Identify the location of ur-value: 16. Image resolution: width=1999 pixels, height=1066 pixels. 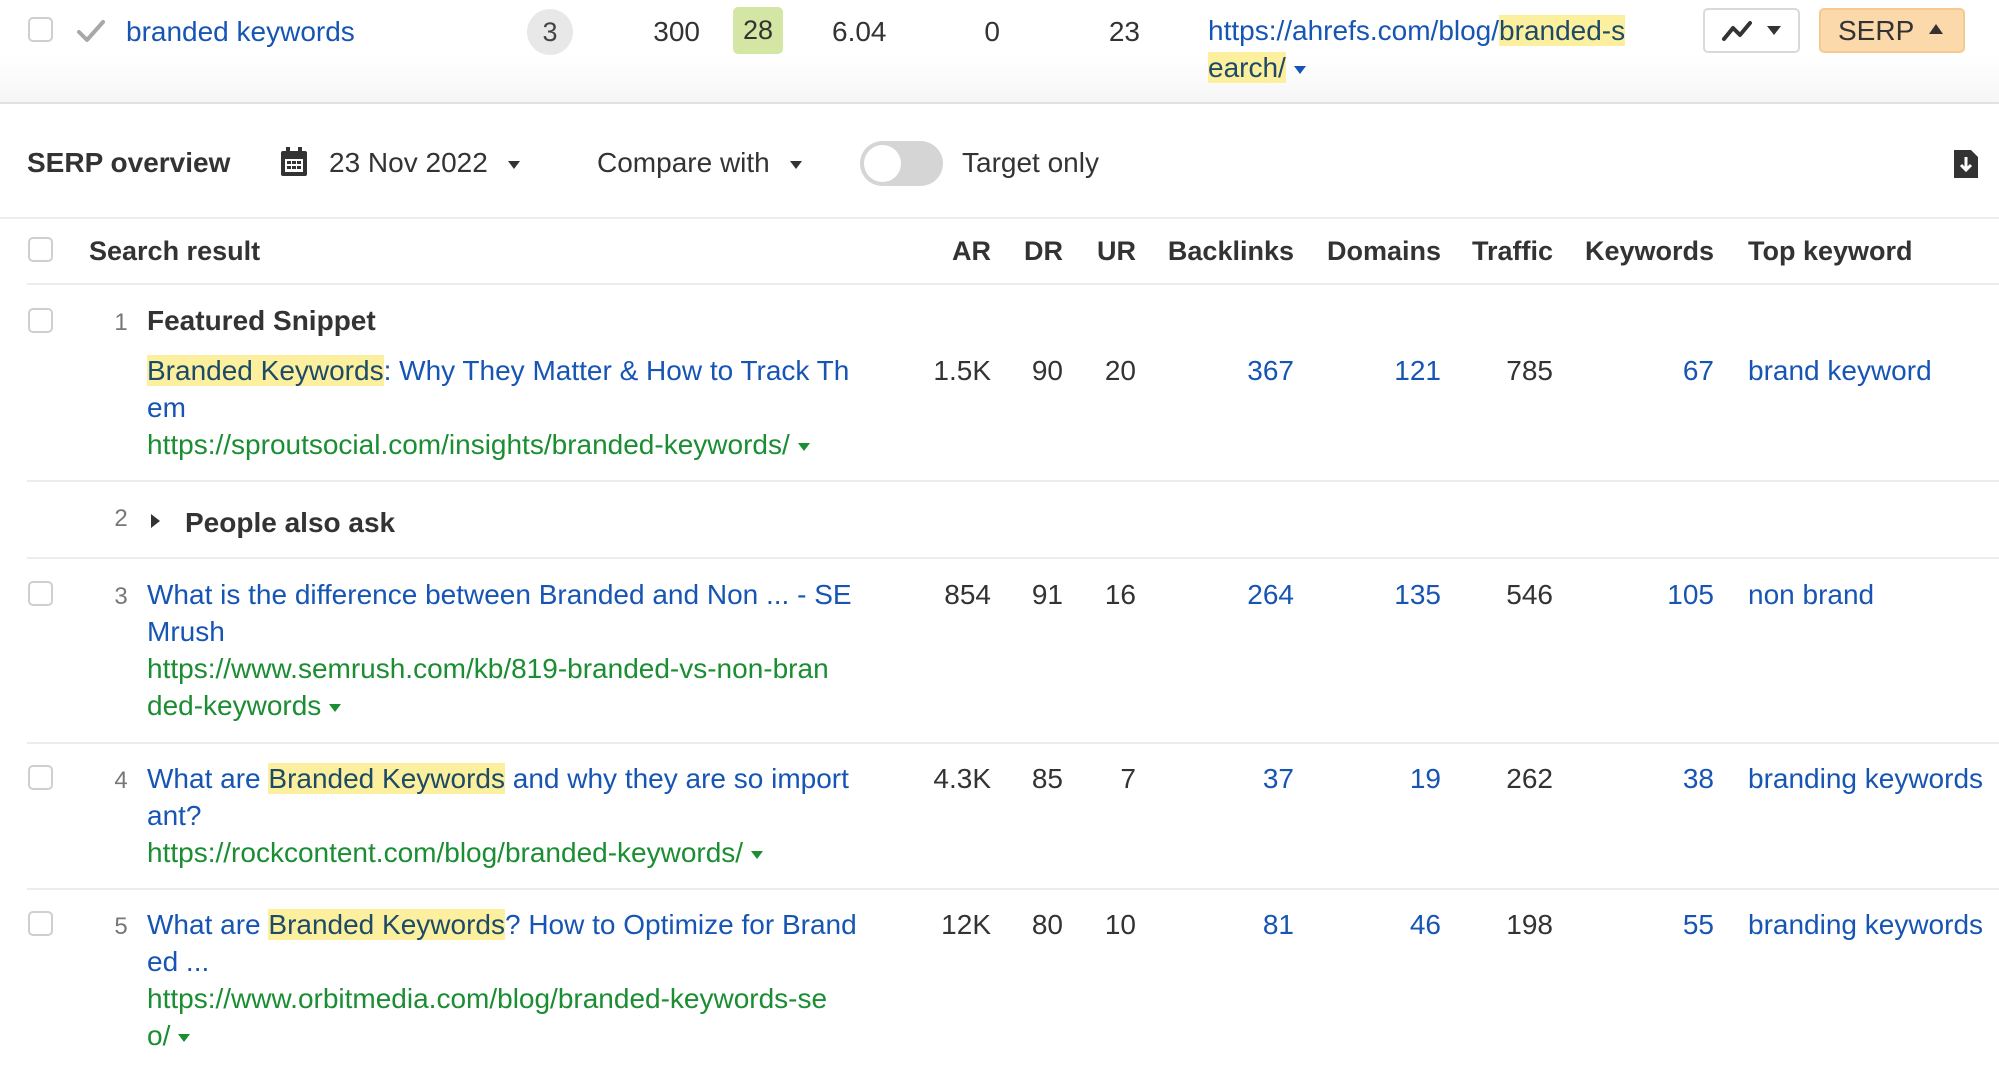
(1120, 594).